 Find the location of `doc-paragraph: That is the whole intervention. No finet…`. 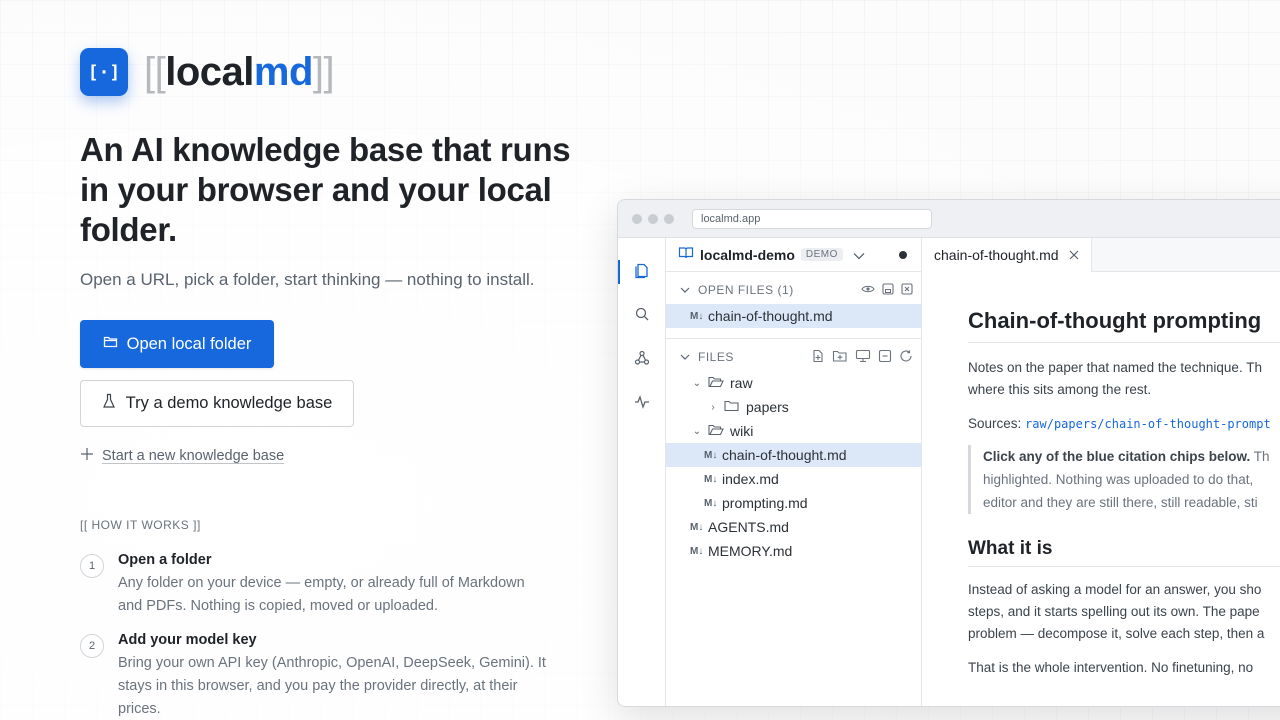

doc-paragraph: That is the whole intervention. No finet… is located at coordinates (1124, 668).